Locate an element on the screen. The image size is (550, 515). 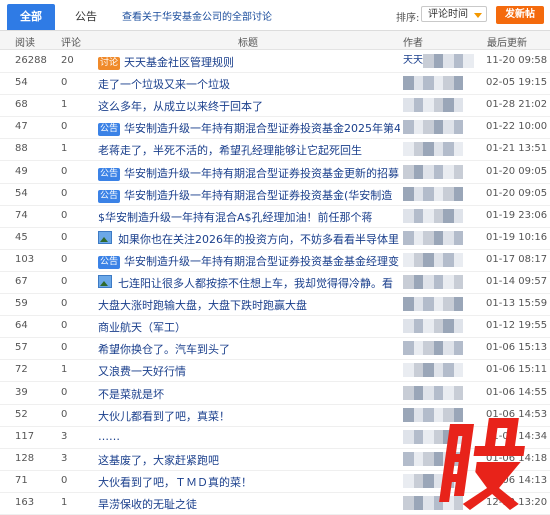
read-count: 74 is located at coordinates (21, 215).